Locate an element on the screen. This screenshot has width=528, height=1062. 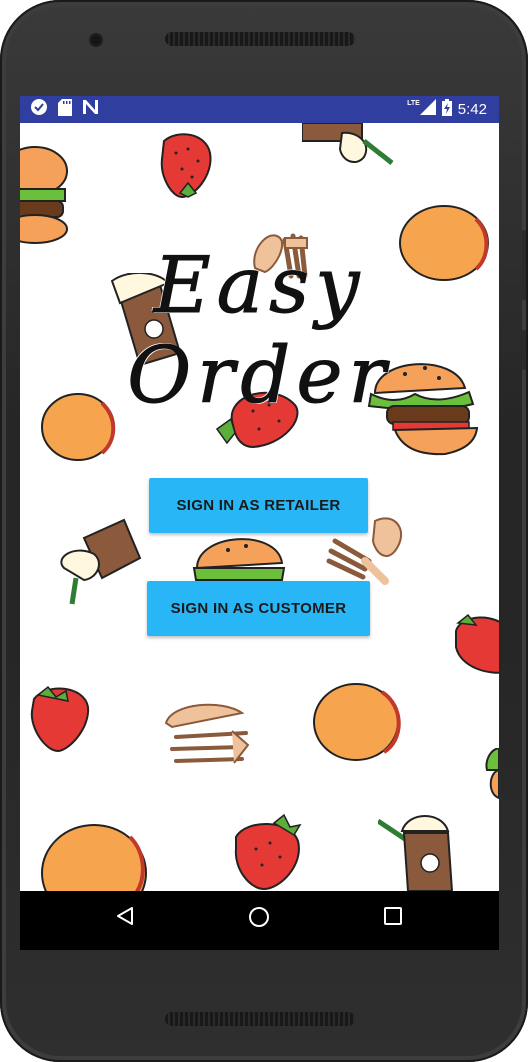
sd-card-icon is located at coordinates (65, 109).